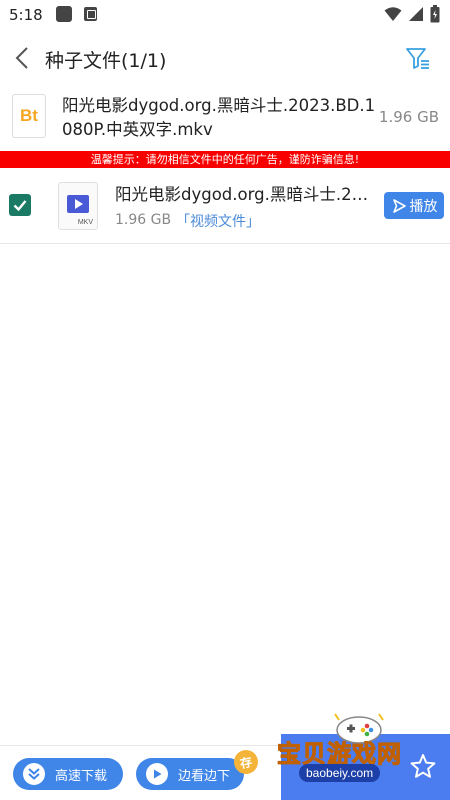 Image resolution: width=450 pixels, height=800 pixels. What do you see at coordinates (106, 61) in the screenshot?
I see `page-title: 种子文件(1/1)` at bounding box center [106, 61].